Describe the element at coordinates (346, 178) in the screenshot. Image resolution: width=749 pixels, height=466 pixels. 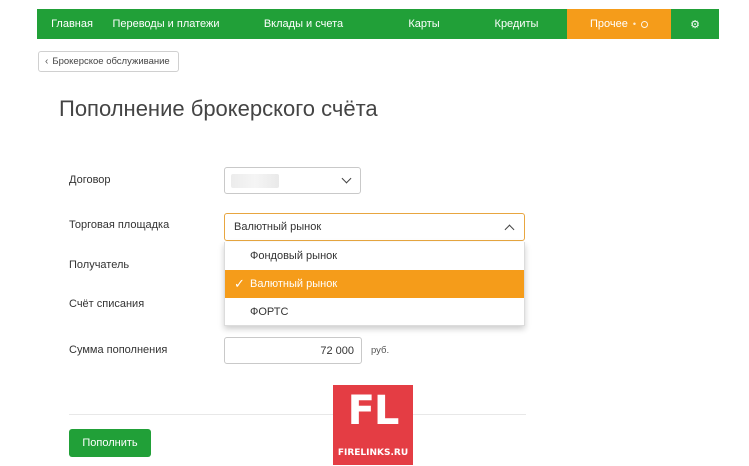
I see `chevron-down-icon` at that location.